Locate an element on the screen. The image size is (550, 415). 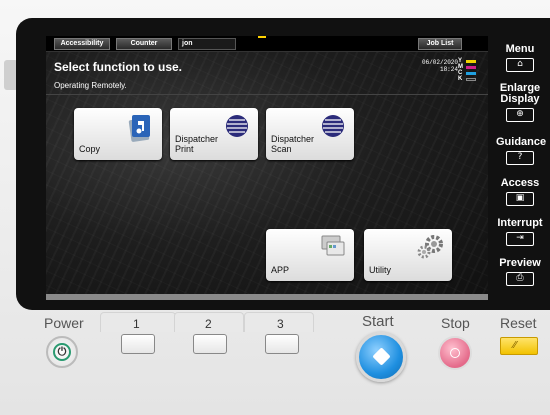
key-3-label: 3 is located at coordinates (280, 324).